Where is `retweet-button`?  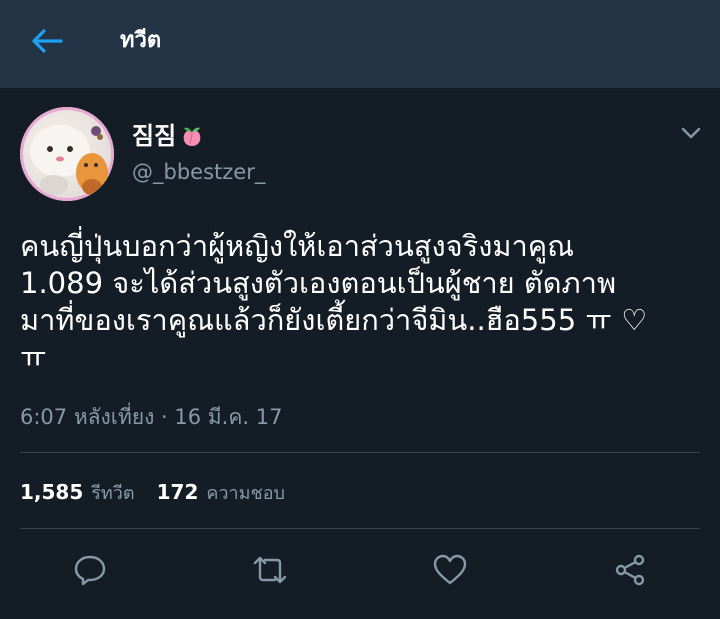 retweet-button is located at coordinates (270, 570).